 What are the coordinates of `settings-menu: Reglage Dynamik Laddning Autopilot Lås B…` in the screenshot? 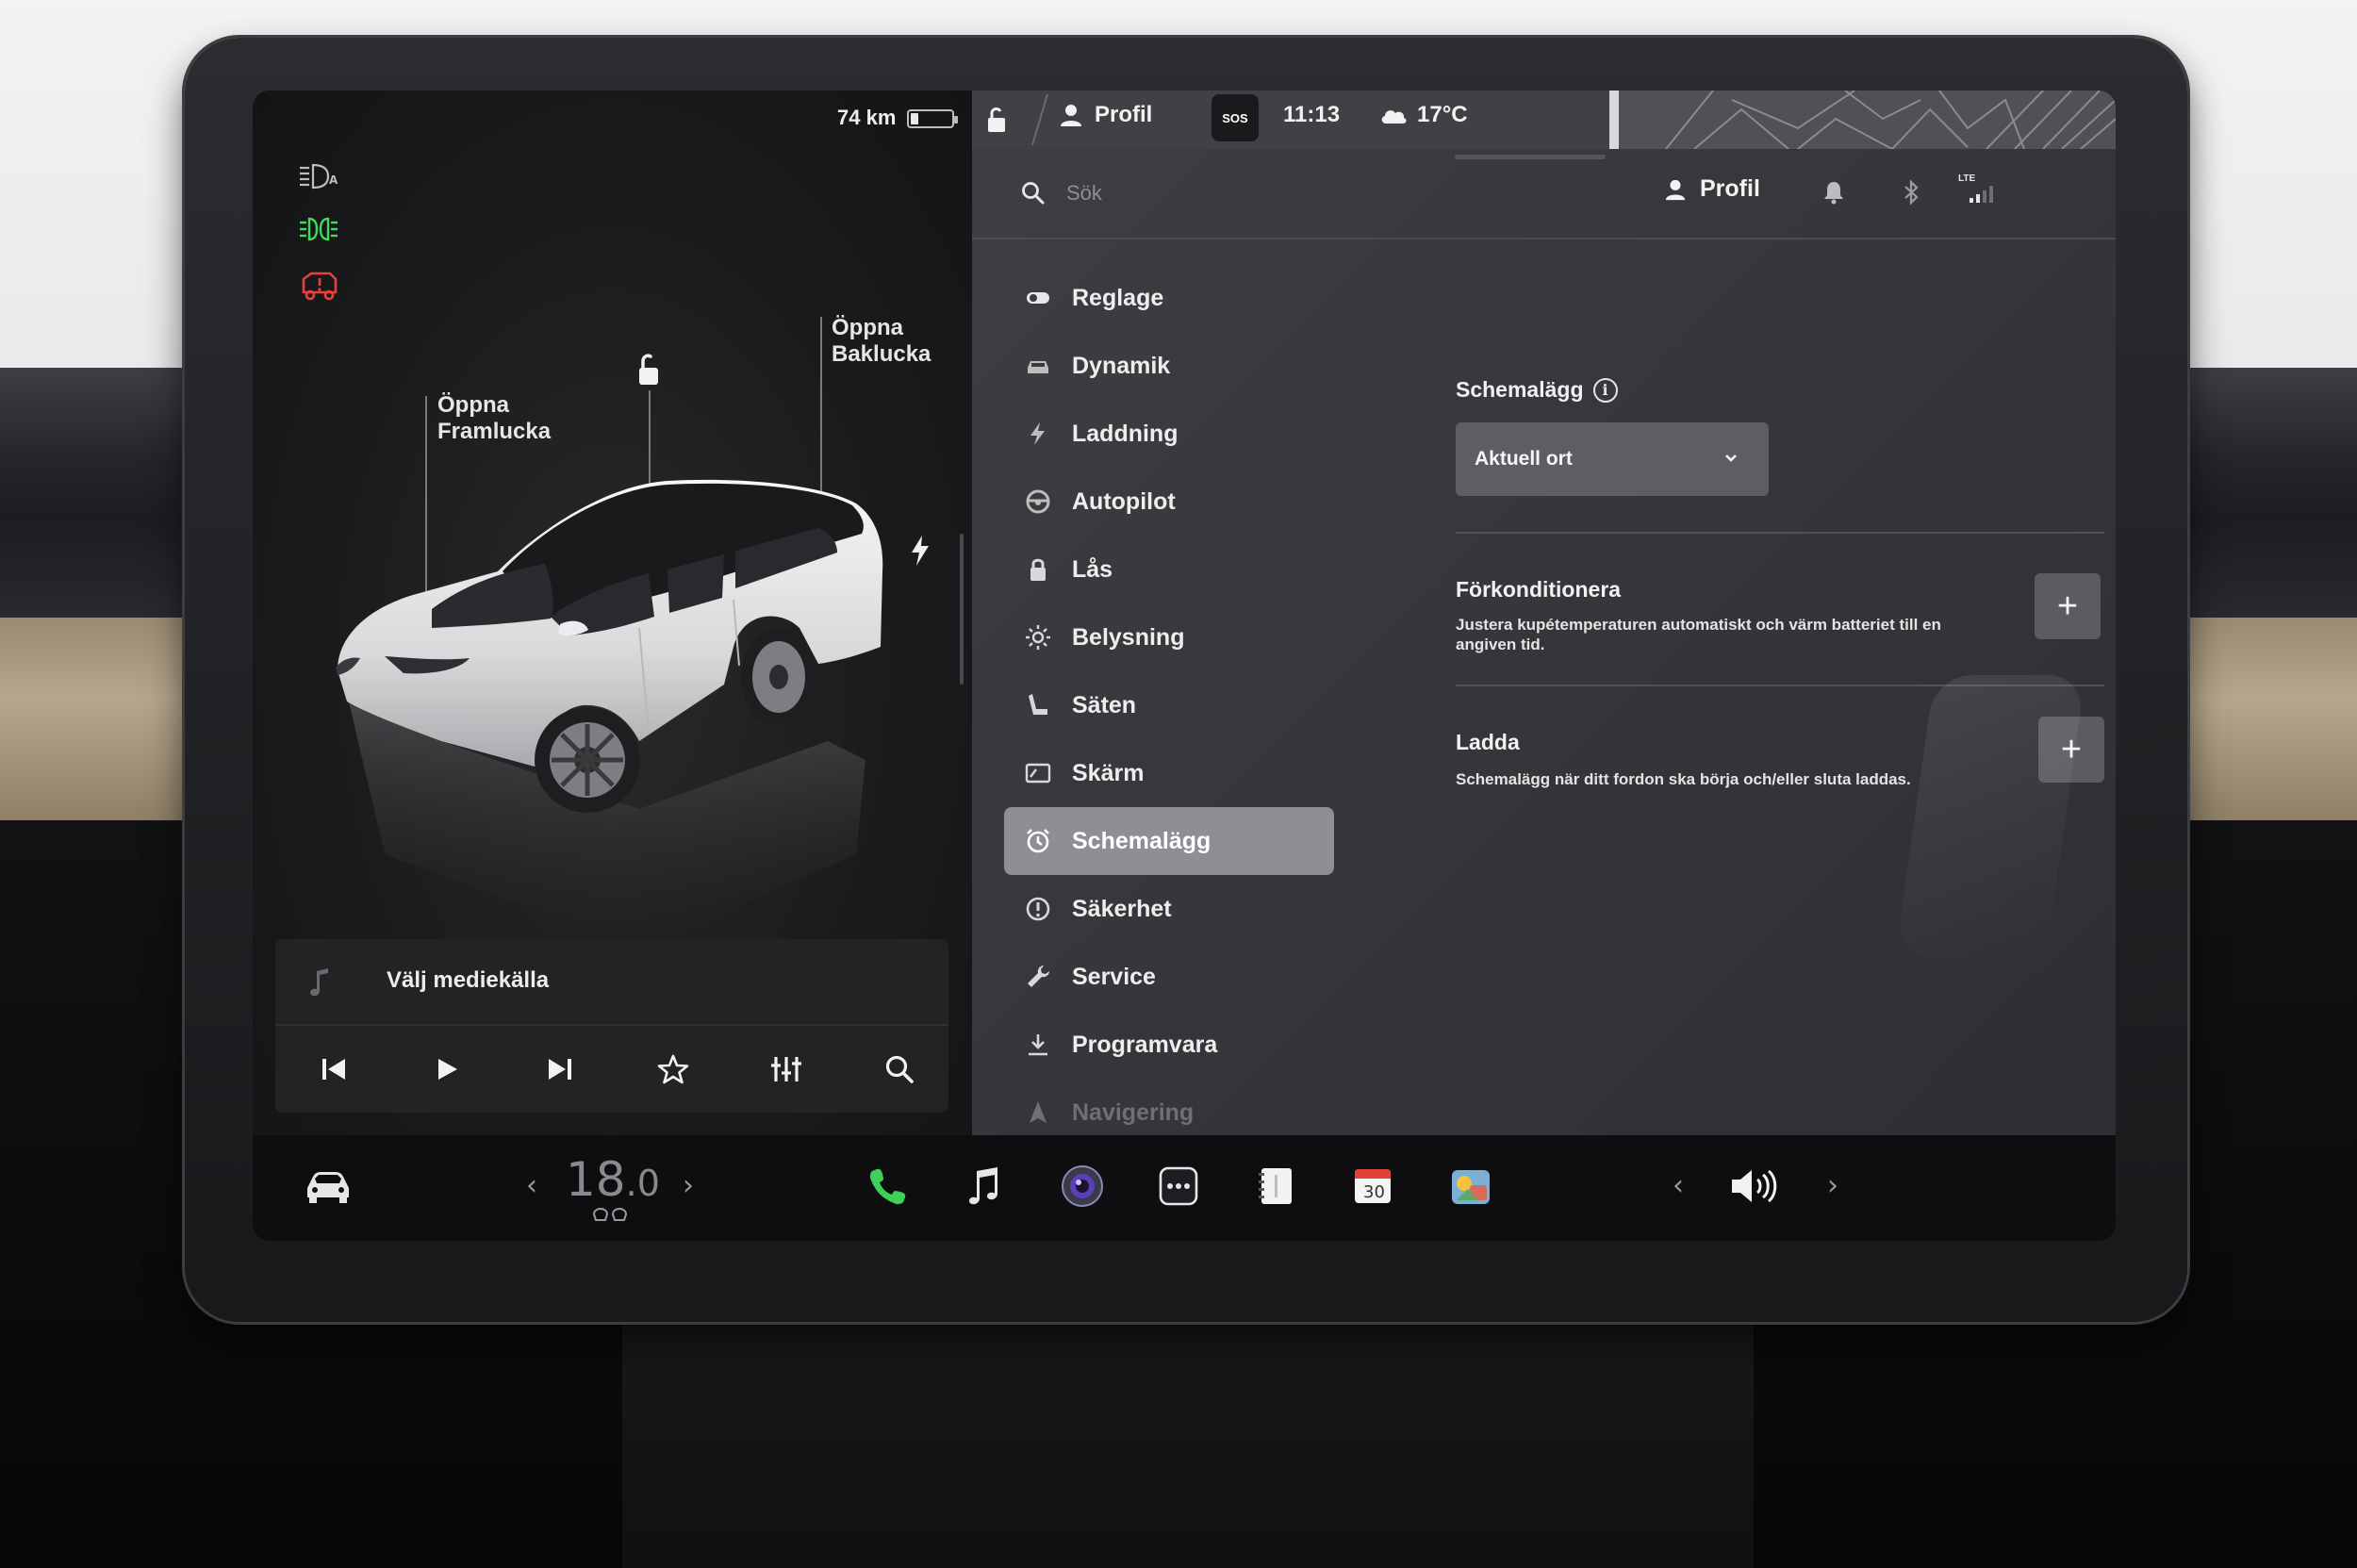 It's located at (1169, 705).